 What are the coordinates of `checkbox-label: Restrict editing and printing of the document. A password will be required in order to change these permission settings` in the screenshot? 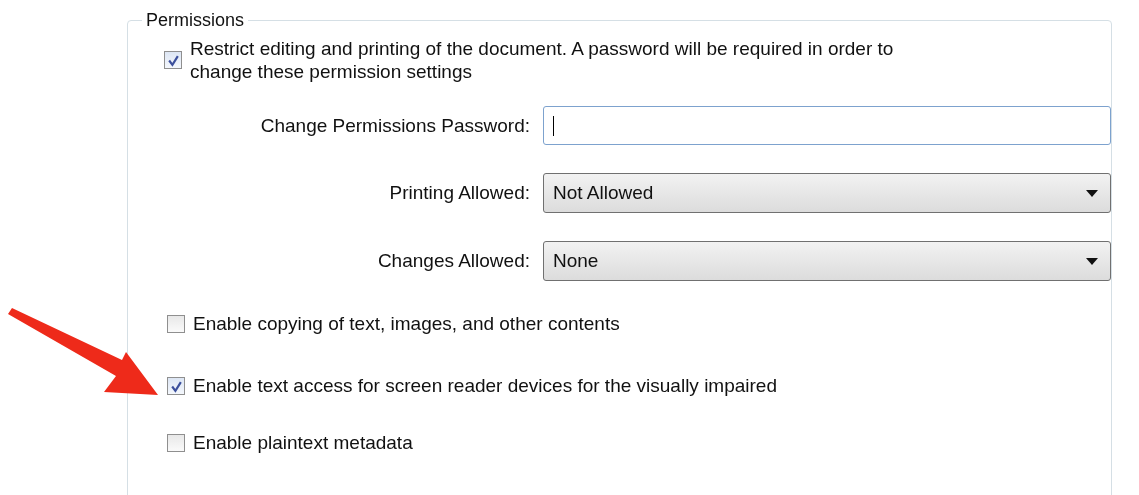 It's located at (542, 60).